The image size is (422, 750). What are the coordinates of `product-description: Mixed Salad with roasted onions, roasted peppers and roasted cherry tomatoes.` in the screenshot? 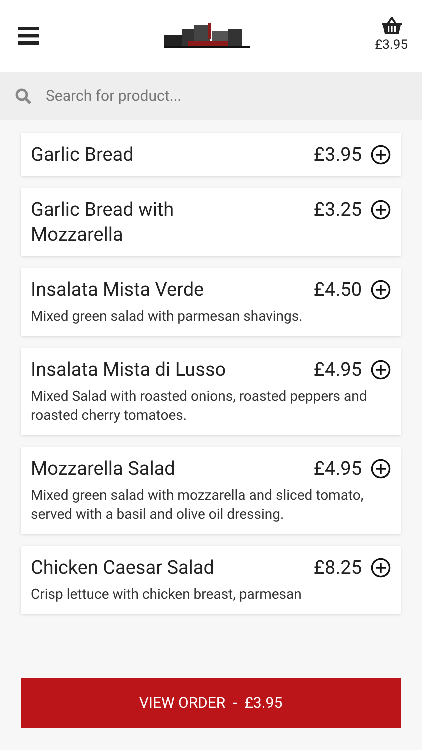 It's located at (199, 407).